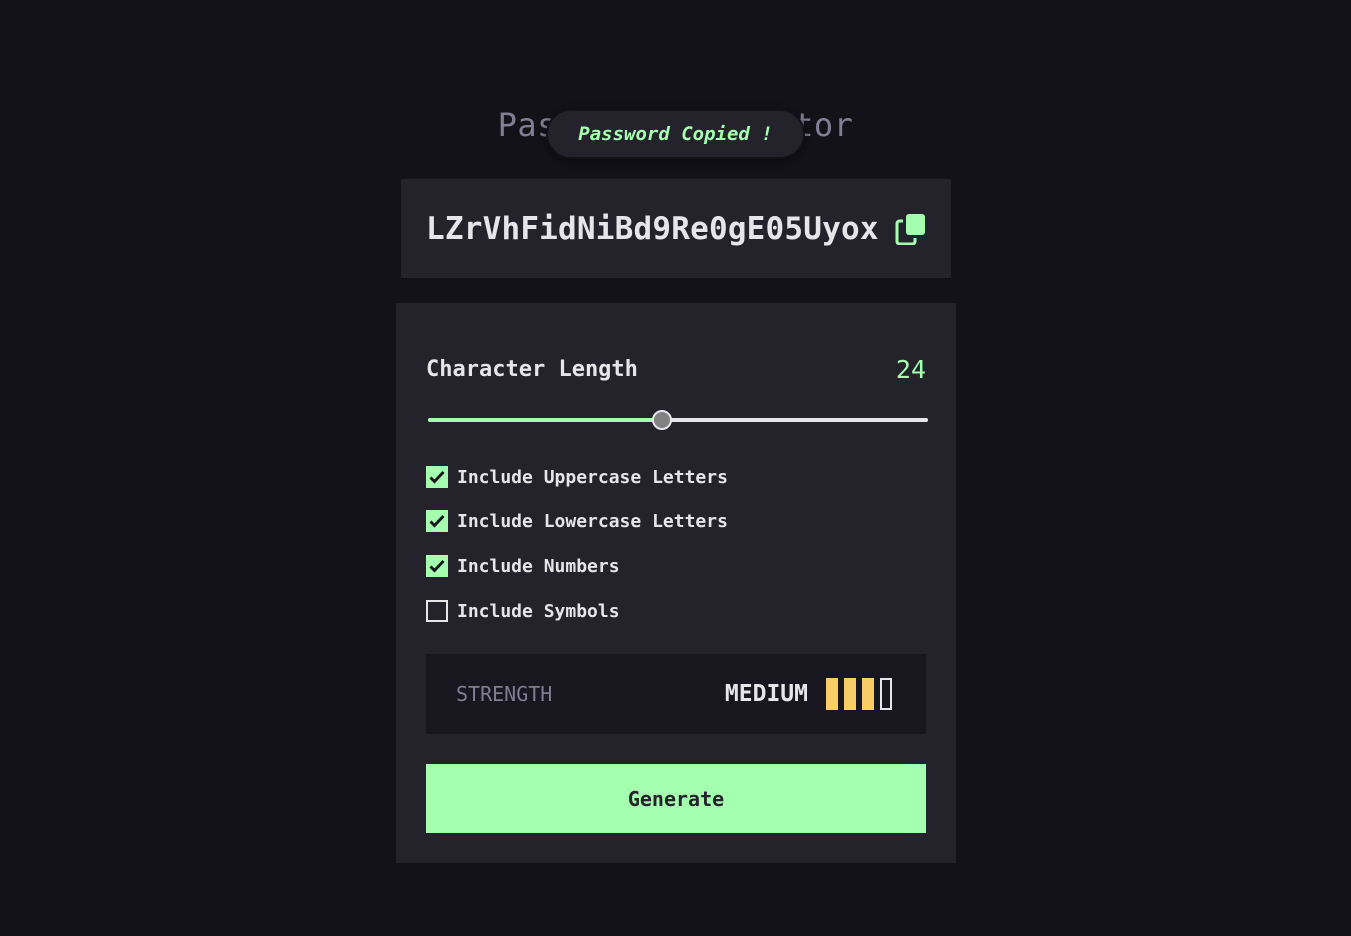 The image size is (1351, 936). What do you see at coordinates (676, 369) in the screenshot?
I see `length-row: Character Length 24` at bounding box center [676, 369].